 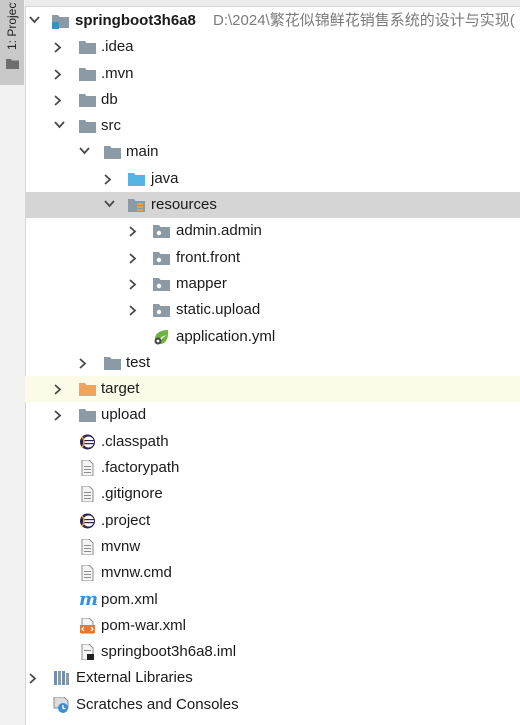 What do you see at coordinates (272, 47) in the screenshot?
I see `tree-row: .idea` at bounding box center [272, 47].